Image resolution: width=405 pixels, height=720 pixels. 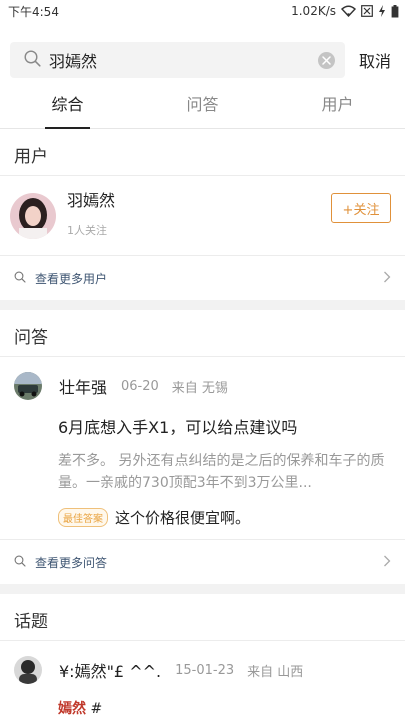 What do you see at coordinates (337, 108) in the screenshot?
I see `tab-users: 用户` at bounding box center [337, 108].